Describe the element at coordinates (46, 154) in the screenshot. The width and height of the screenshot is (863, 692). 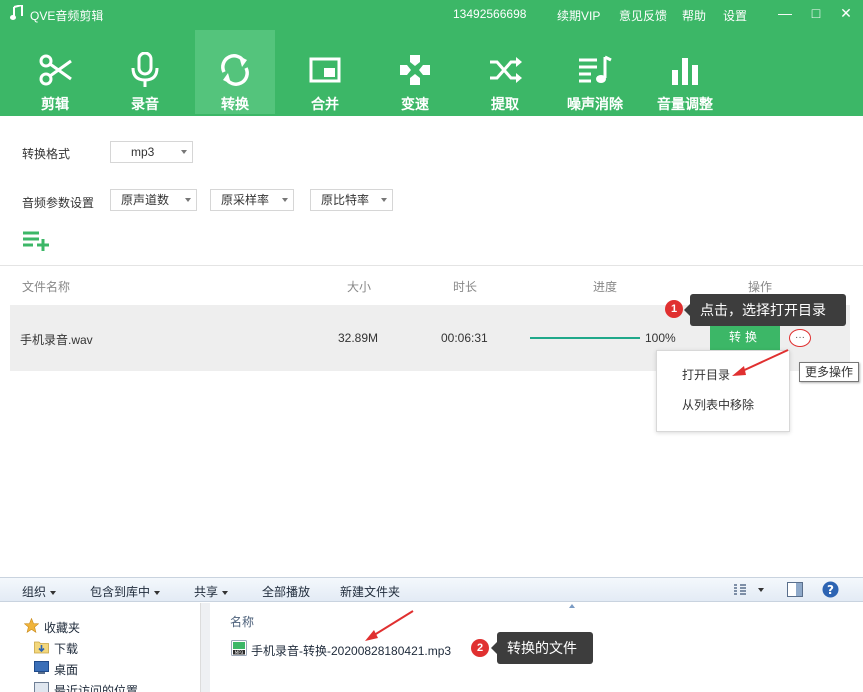
I see `format-label: 转换格式` at that location.